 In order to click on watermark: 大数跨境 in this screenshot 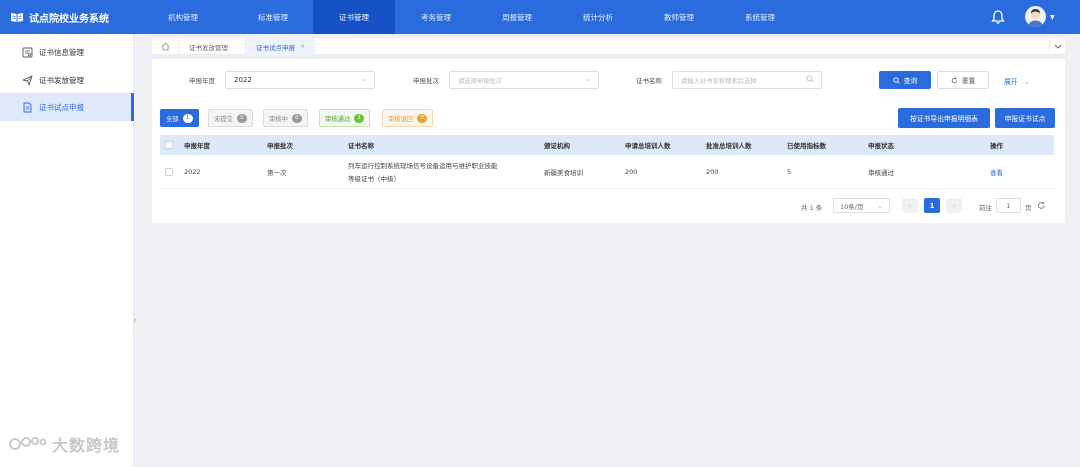, I will do `click(64, 444)`.